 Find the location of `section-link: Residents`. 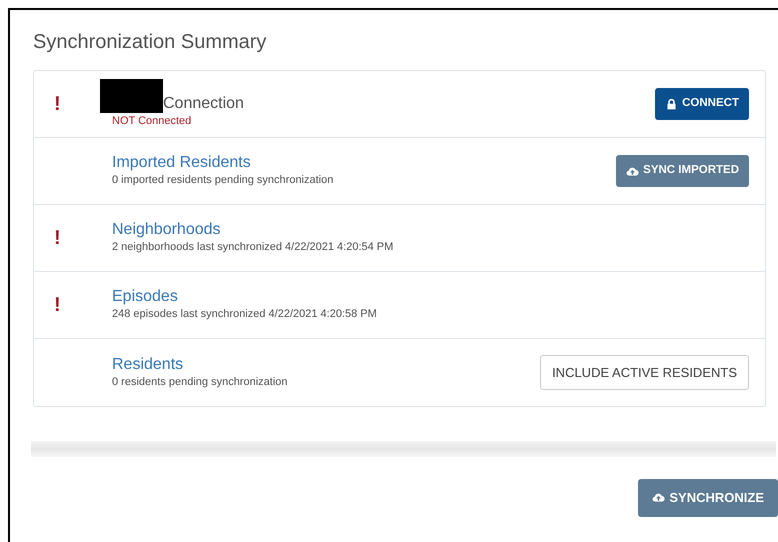

section-link: Residents is located at coordinates (326, 364).